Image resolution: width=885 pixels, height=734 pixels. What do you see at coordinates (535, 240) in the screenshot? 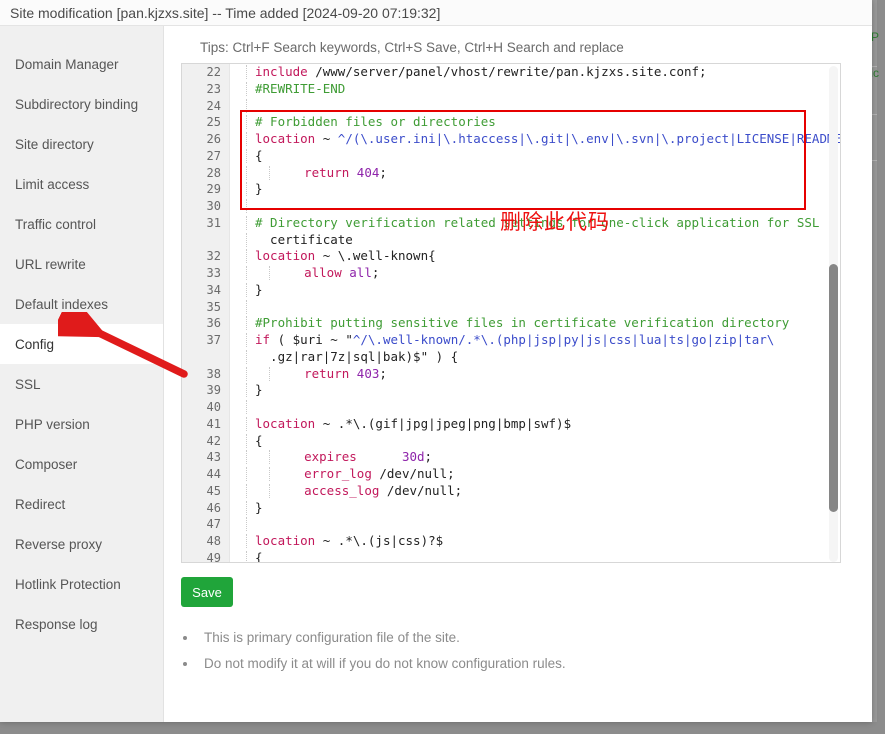
I see `line-content: certificate` at bounding box center [535, 240].